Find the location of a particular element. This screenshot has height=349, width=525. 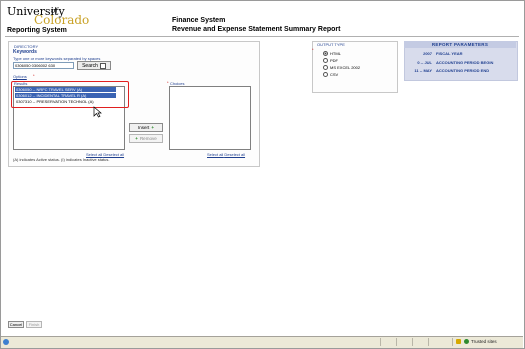

output-type-label: OUTPUT TYPE is located at coordinates (331, 44).